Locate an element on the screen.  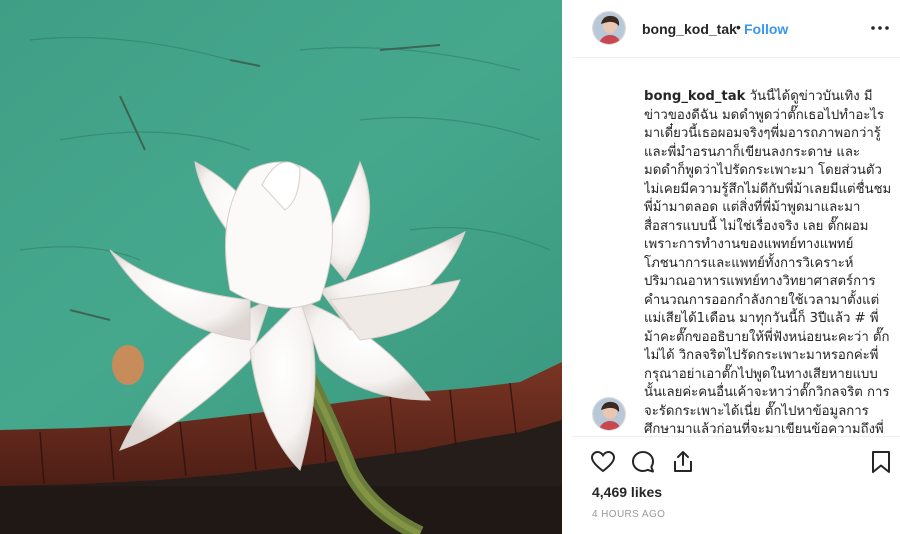
author-avatar is located at coordinates (609, 28).